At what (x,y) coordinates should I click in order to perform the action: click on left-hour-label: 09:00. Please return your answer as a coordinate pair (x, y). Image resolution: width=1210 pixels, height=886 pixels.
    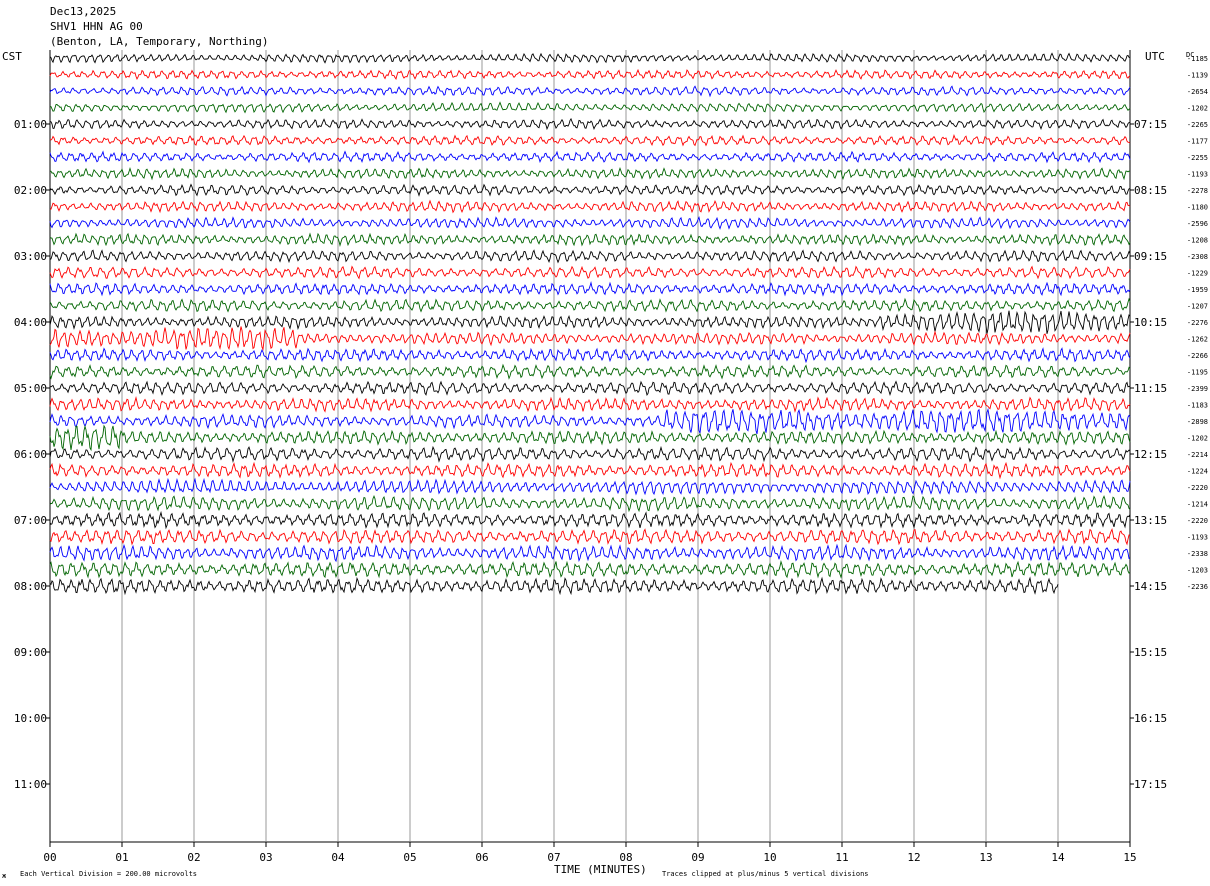
    Looking at the image, I should click on (30, 652).